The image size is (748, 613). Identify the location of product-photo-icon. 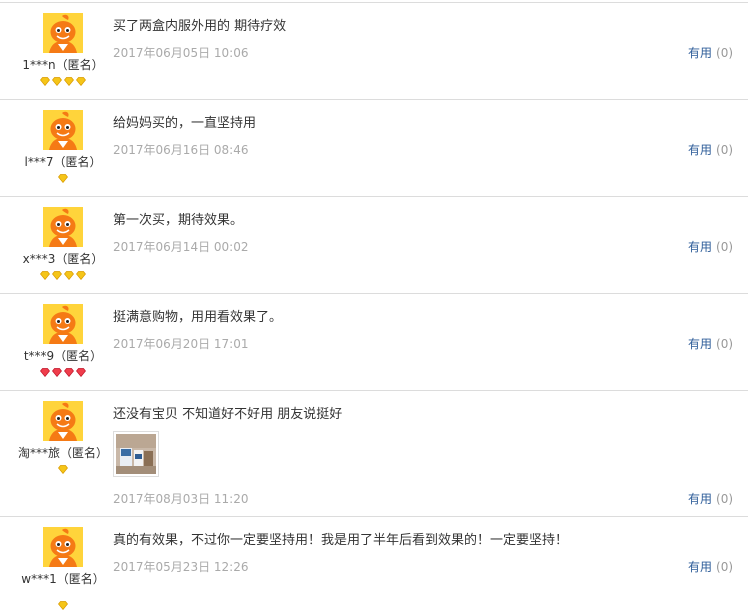
(136, 454).